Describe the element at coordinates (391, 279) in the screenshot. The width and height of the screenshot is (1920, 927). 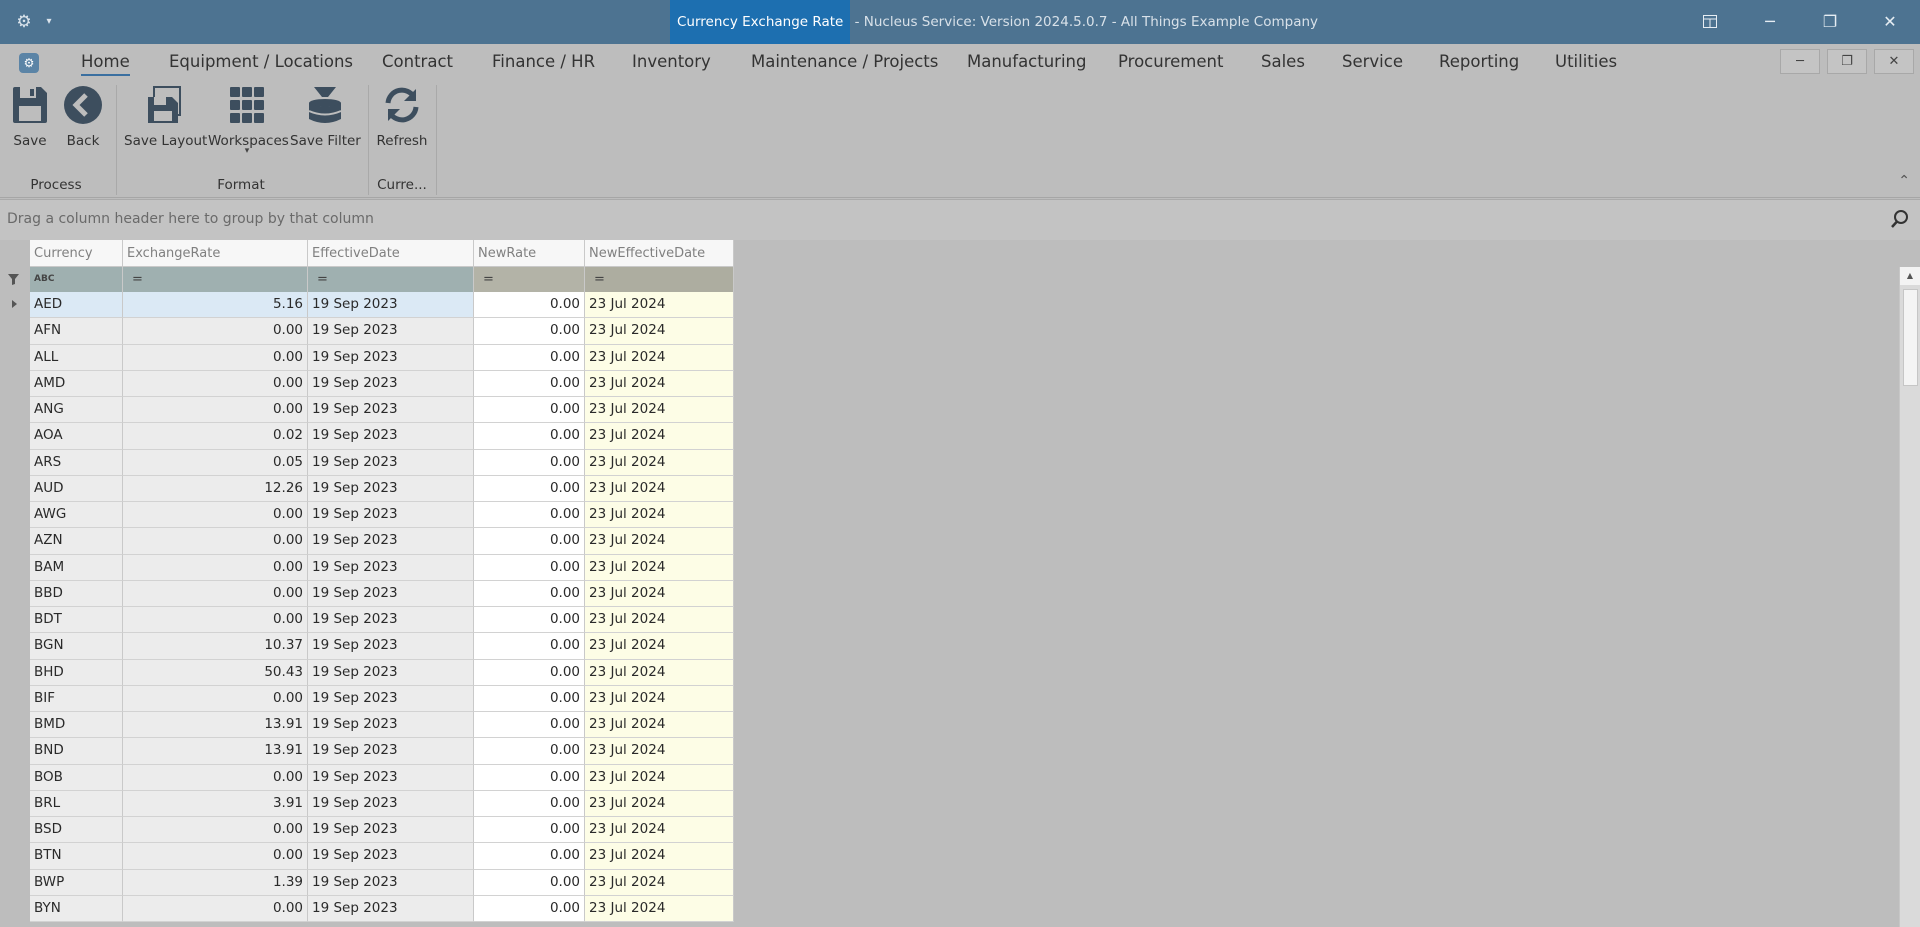
I see `filter-effectivedate: =` at that location.